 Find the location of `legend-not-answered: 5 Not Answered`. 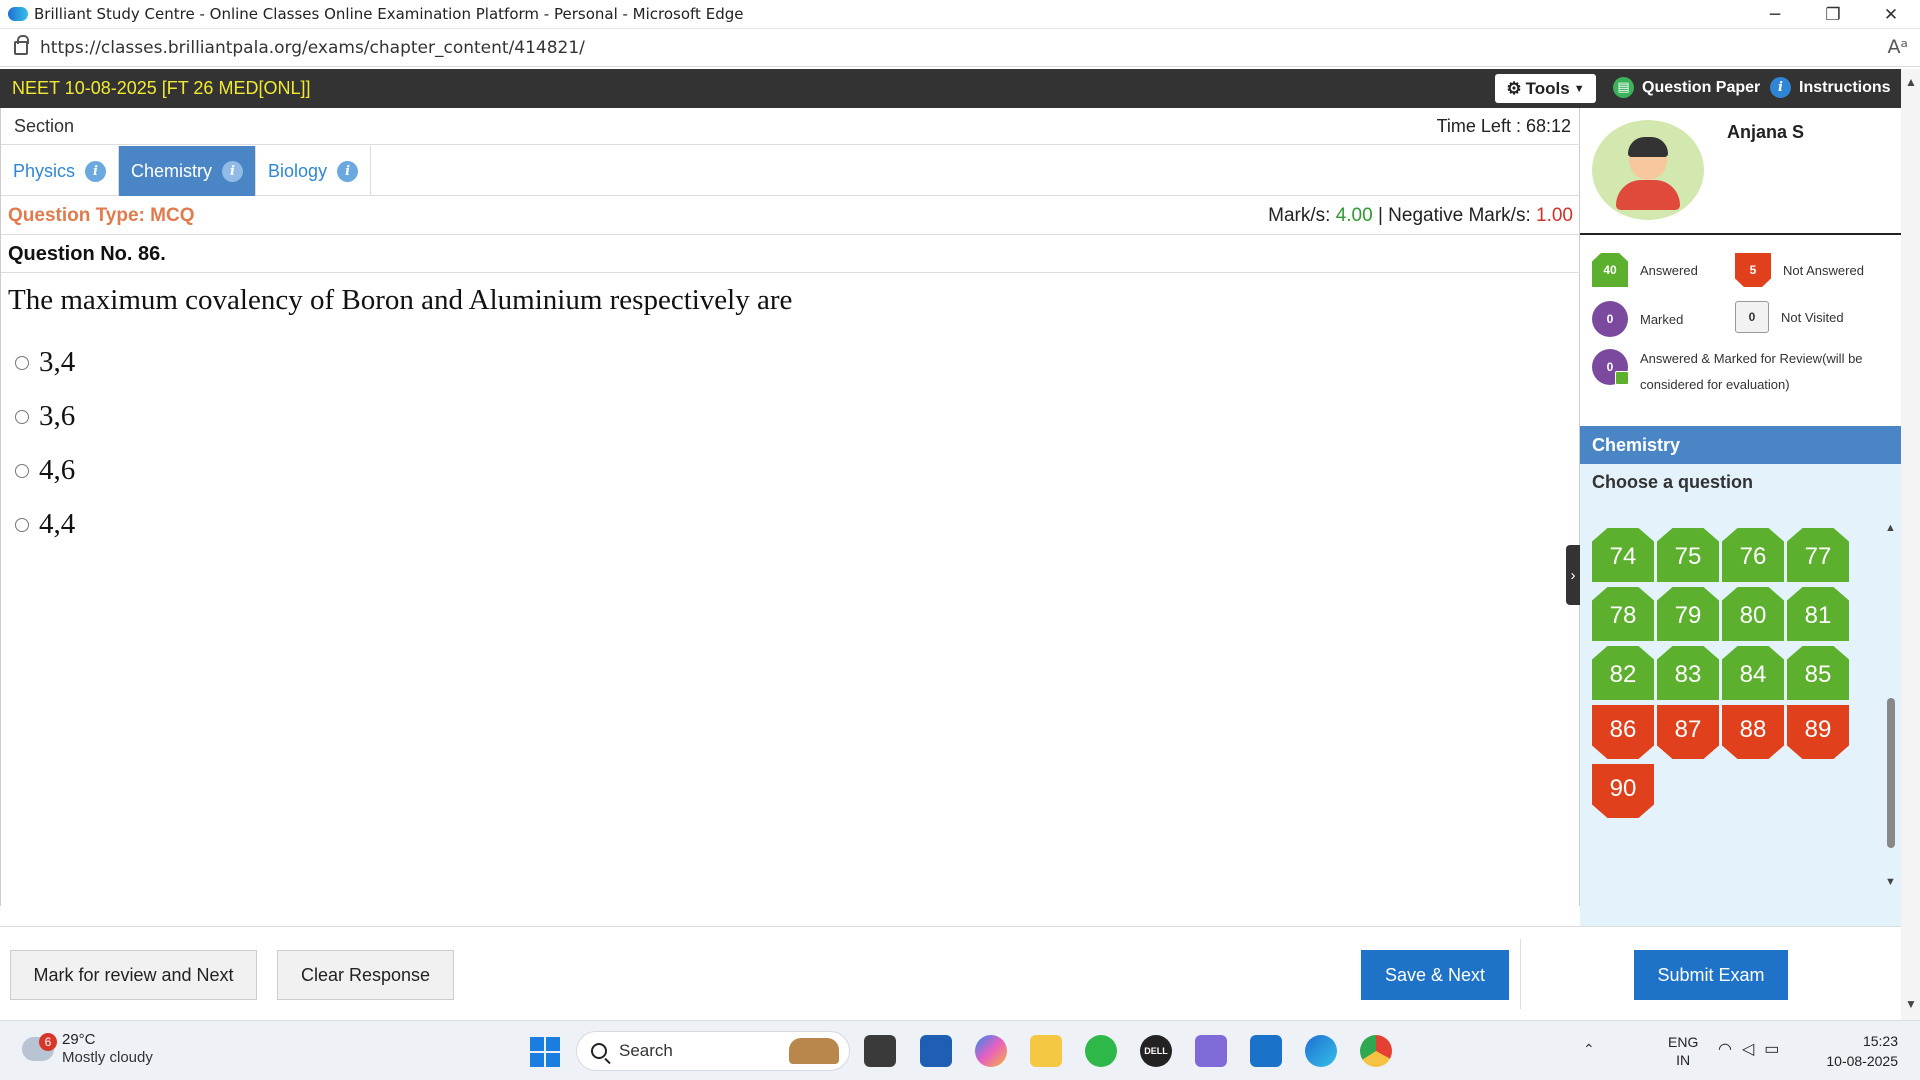

legend-not-answered: 5 Not Answered is located at coordinates (1799, 270).